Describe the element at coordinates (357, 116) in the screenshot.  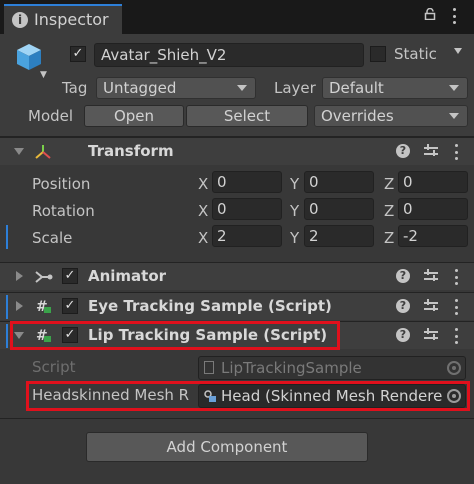
I see `overrides-value: Overrides` at that location.